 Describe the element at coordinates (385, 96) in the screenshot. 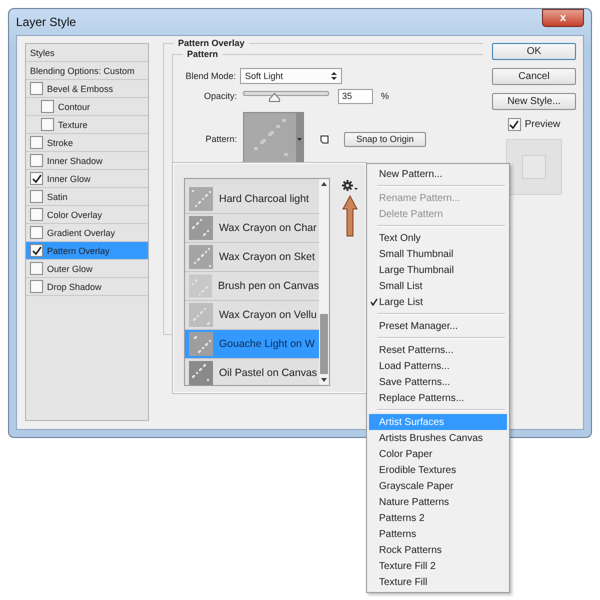

I see `unit-label: %` at that location.